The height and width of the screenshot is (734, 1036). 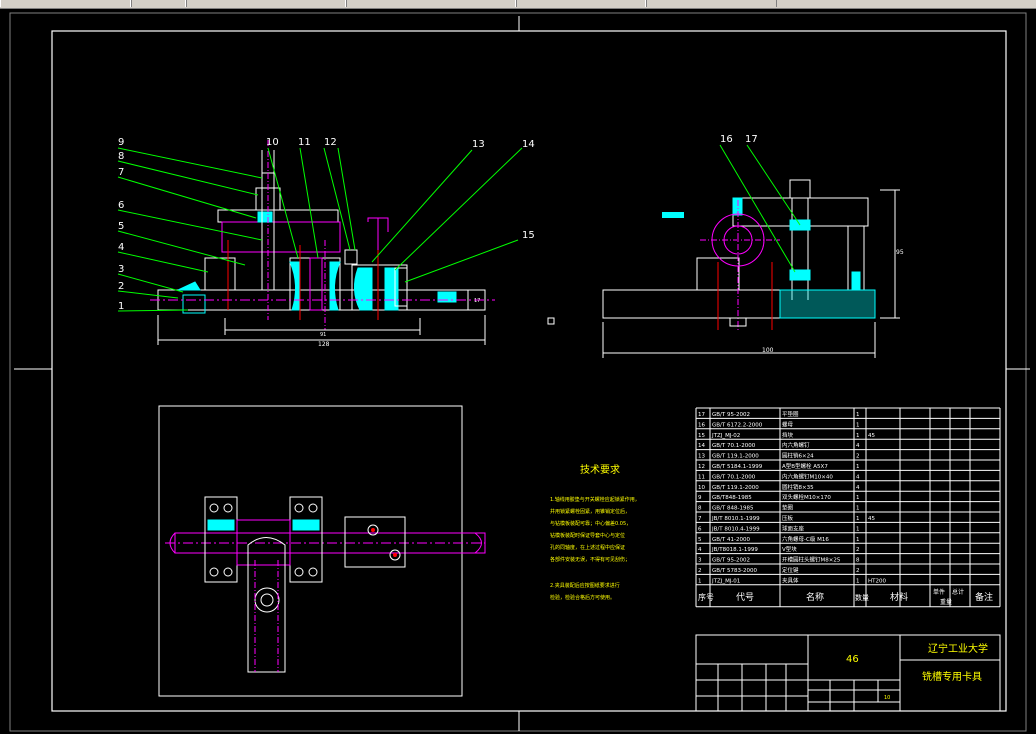 I want to click on bom-cell-name: 圆柱销6×24, so click(x=798, y=456).